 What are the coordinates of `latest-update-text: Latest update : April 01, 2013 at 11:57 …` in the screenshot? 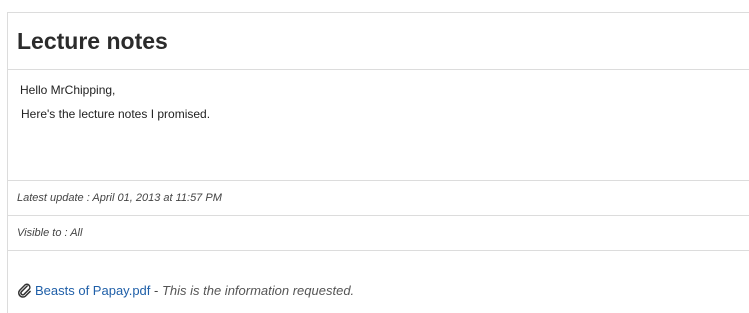 It's located at (119, 198).